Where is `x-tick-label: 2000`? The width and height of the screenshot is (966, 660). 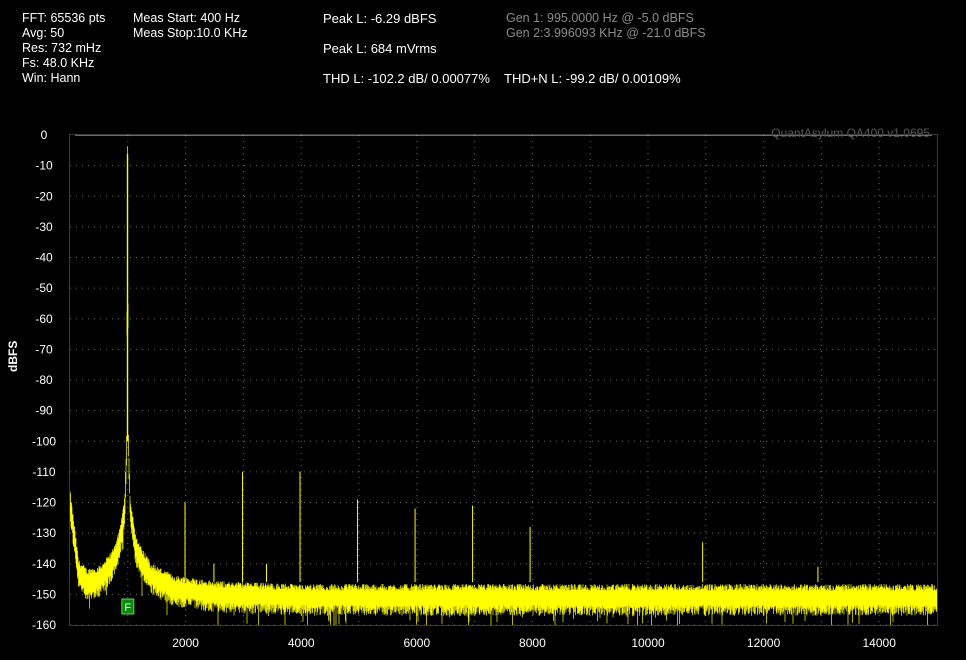 x-tick-label: 2000 is located at coordinates (185, 643).